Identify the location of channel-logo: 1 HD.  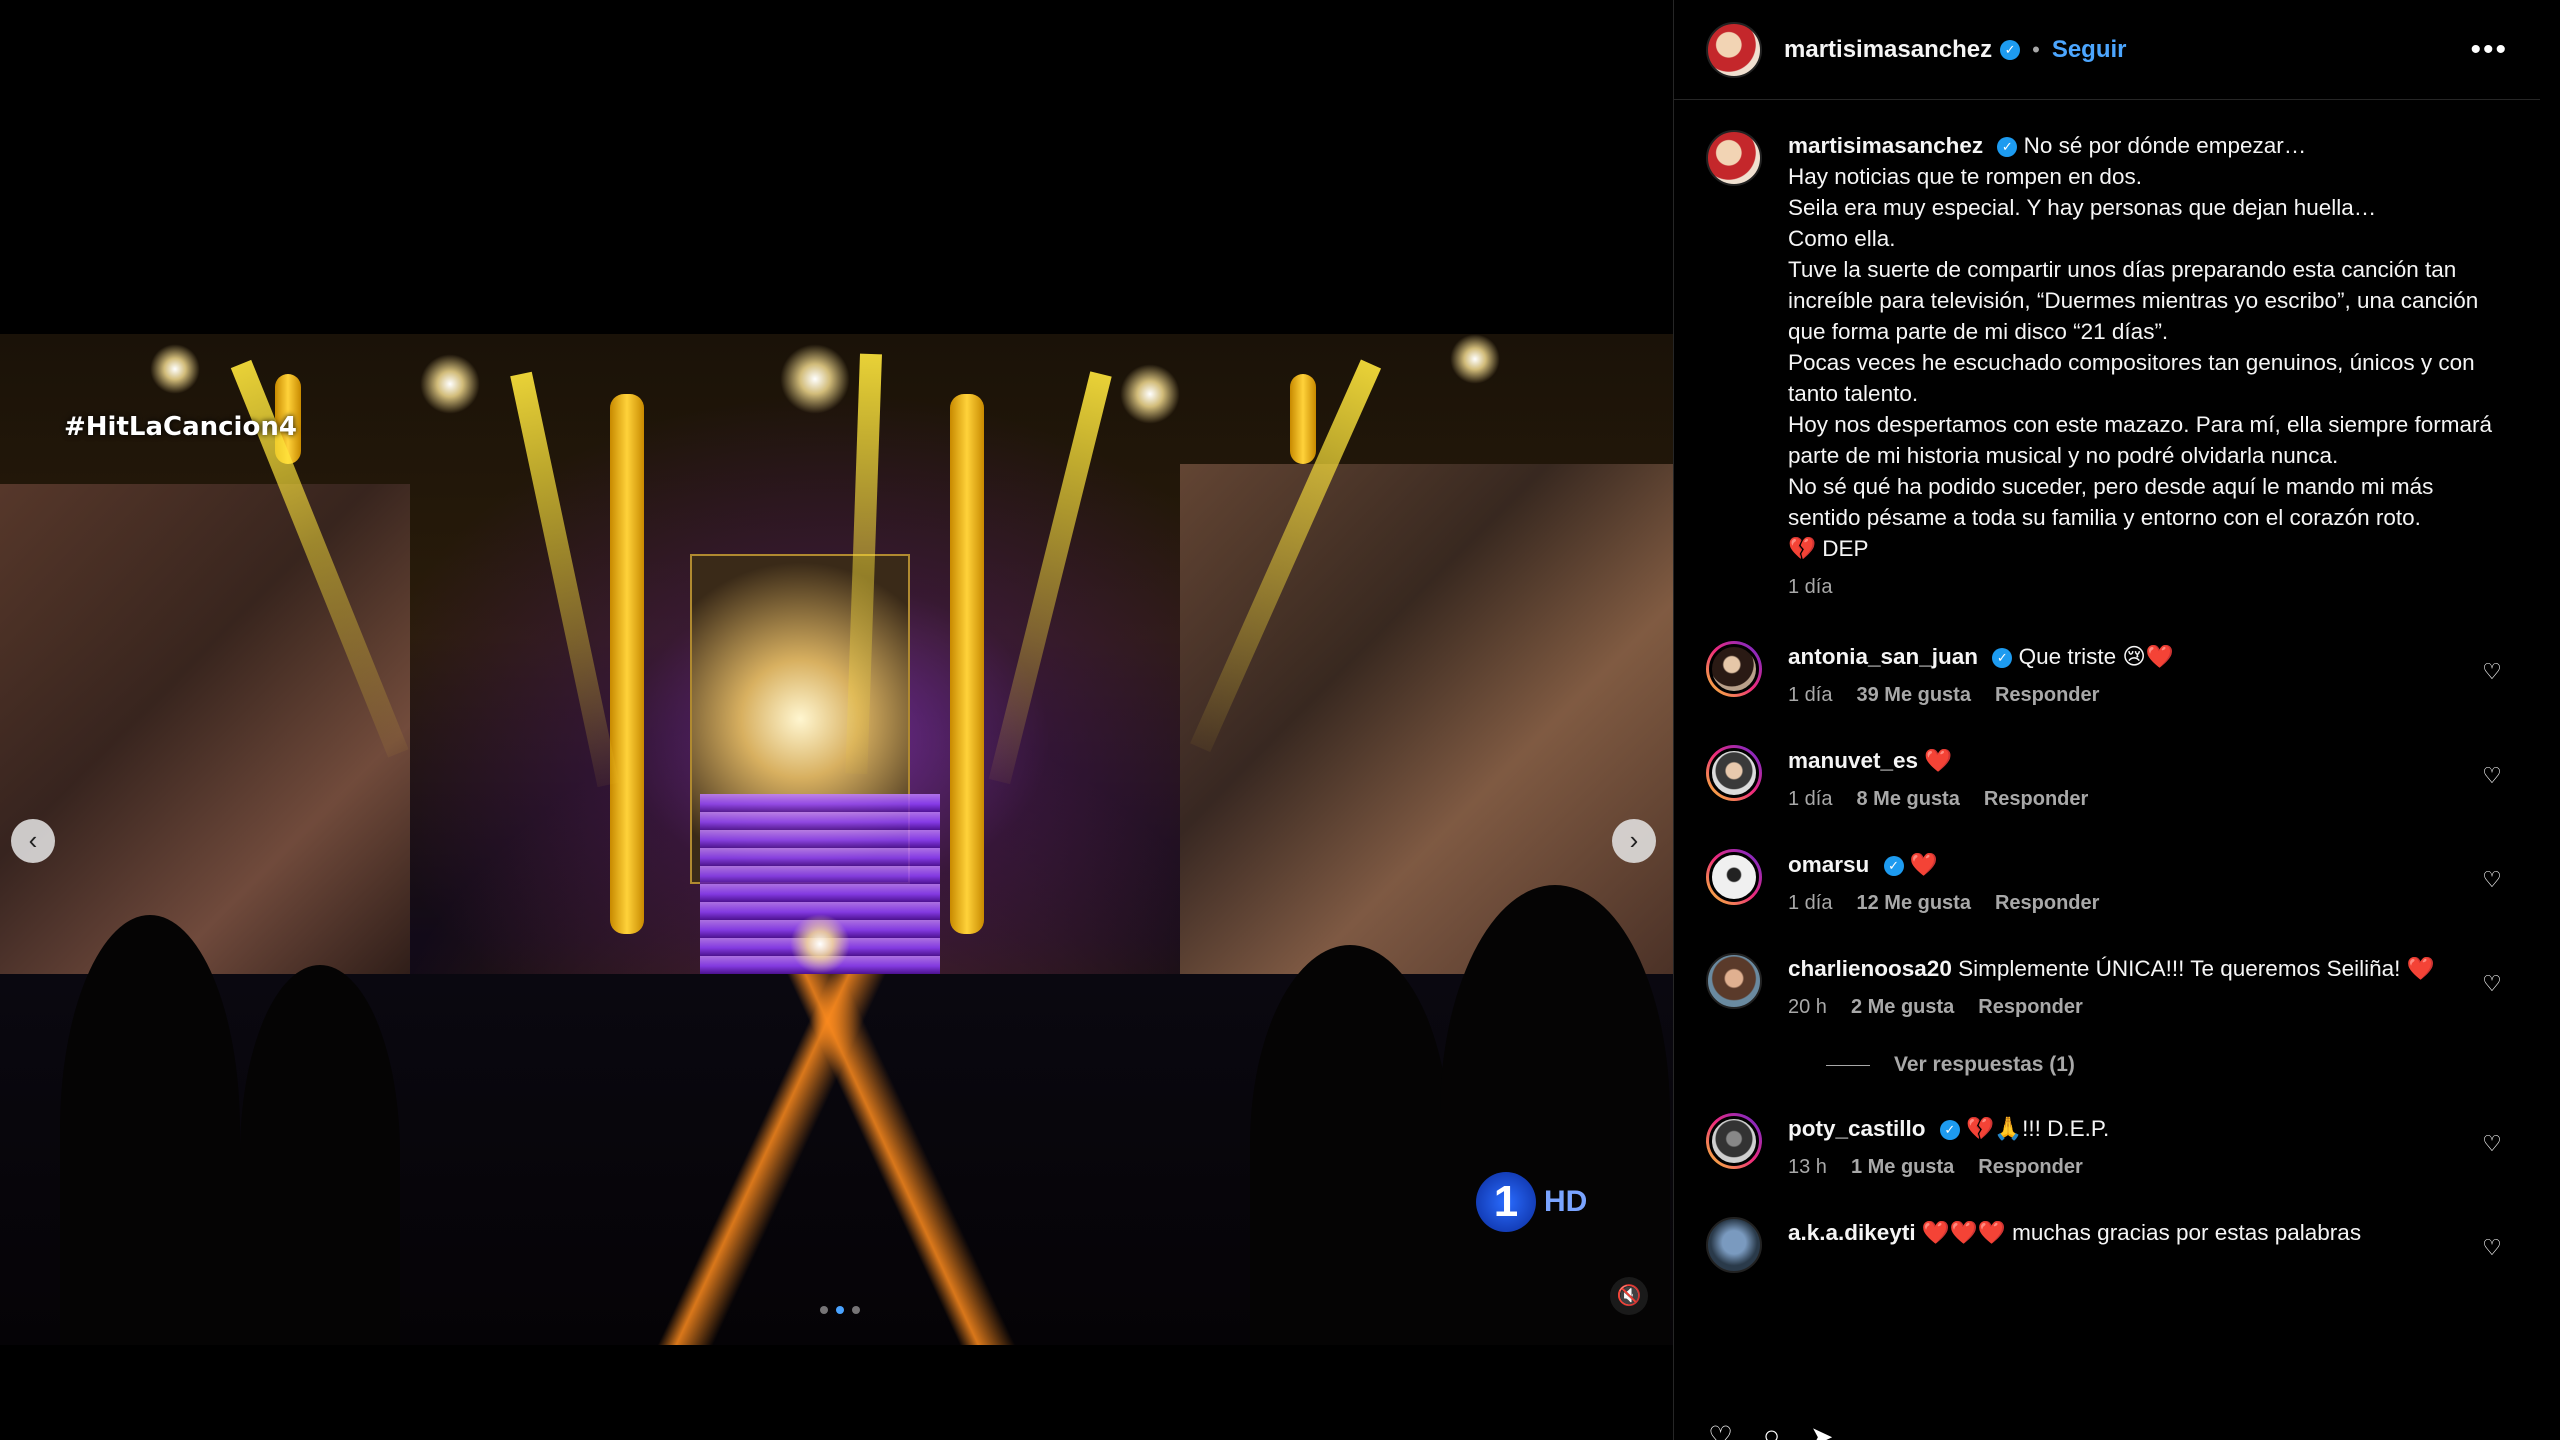
(1531, 1202).